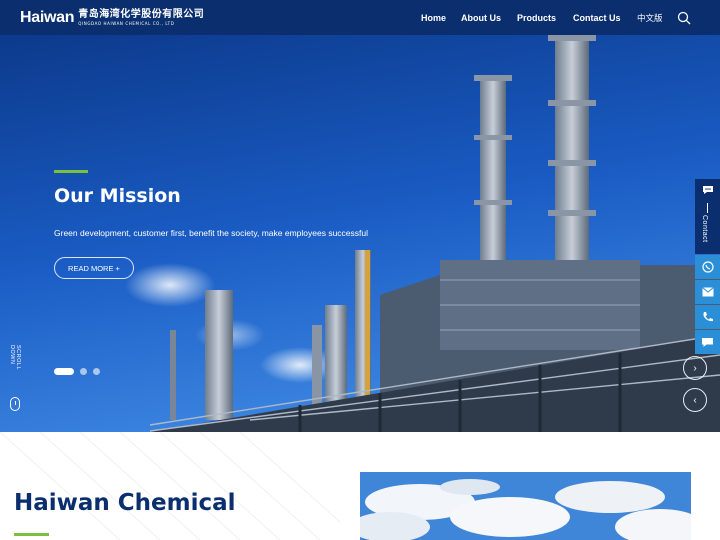  I want to click on nav-contact-us: Contact Us, so click(597, 18).